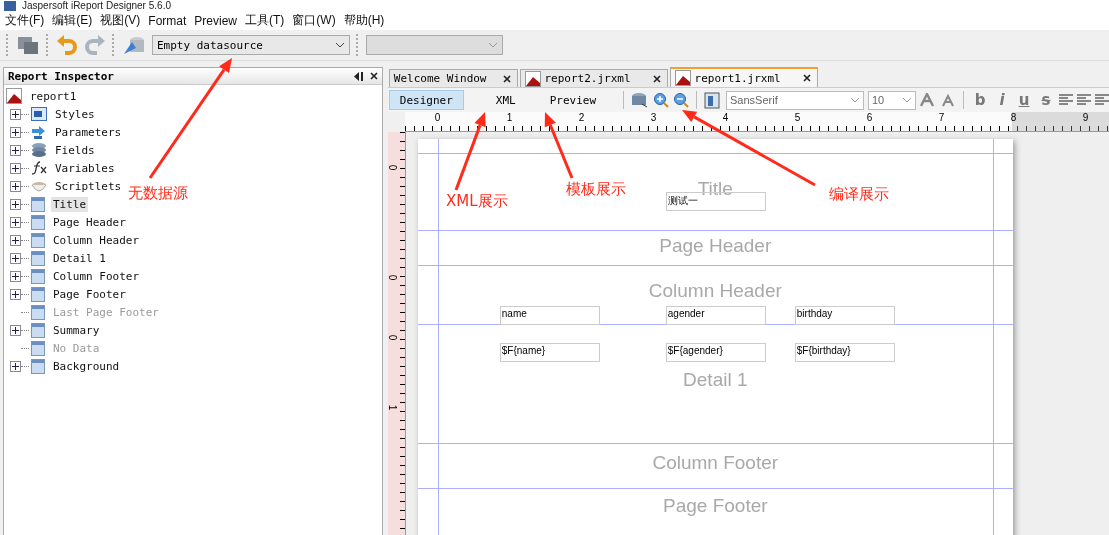  What do you see at coordinates (315, 20) in the screenshot?
I see `menu-item: 窗口(W)` at bounding box center [315, 20].